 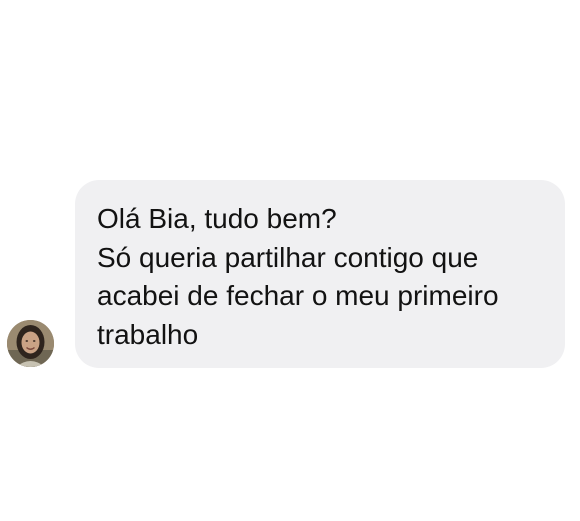 I want to click on user-avatar-photo-icon, so click(x=30, y=343).